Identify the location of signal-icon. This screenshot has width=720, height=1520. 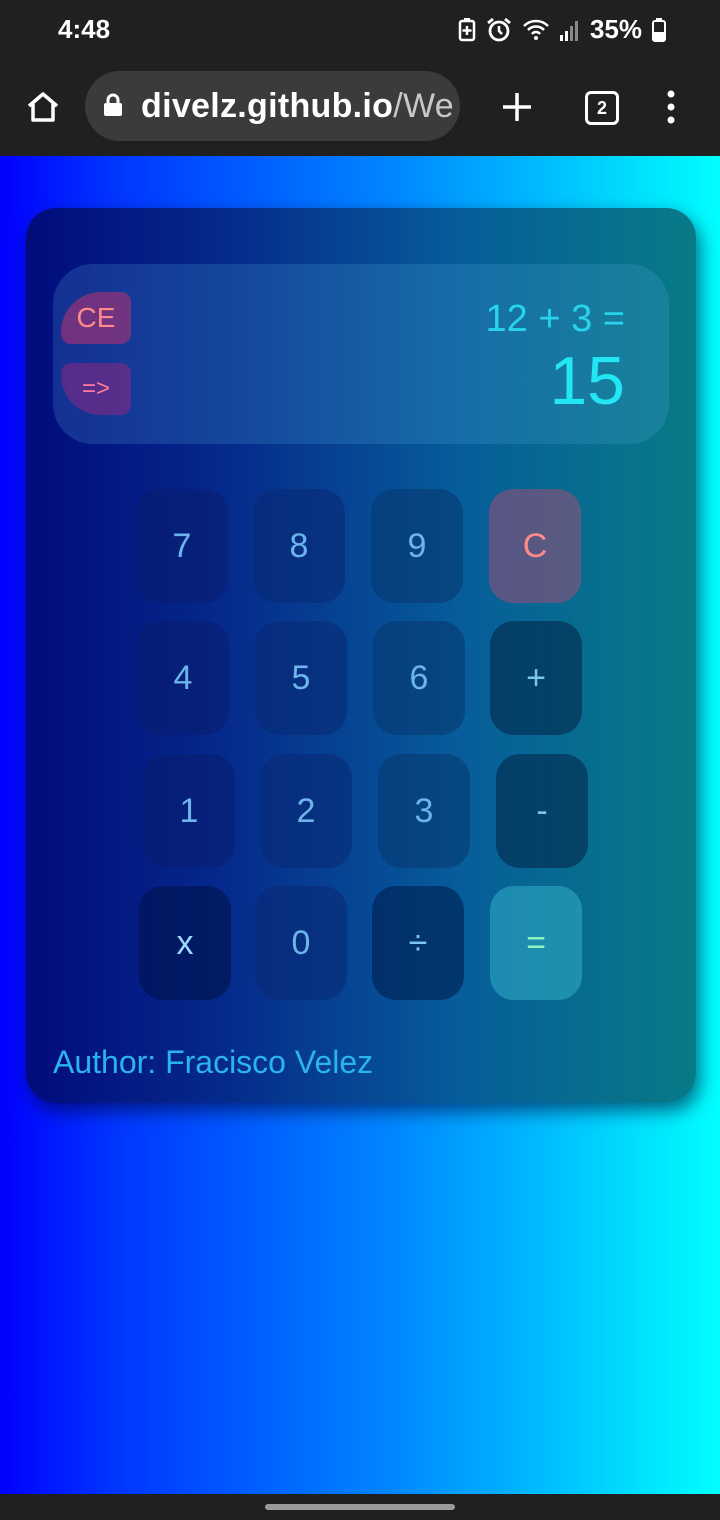
(569, 30).